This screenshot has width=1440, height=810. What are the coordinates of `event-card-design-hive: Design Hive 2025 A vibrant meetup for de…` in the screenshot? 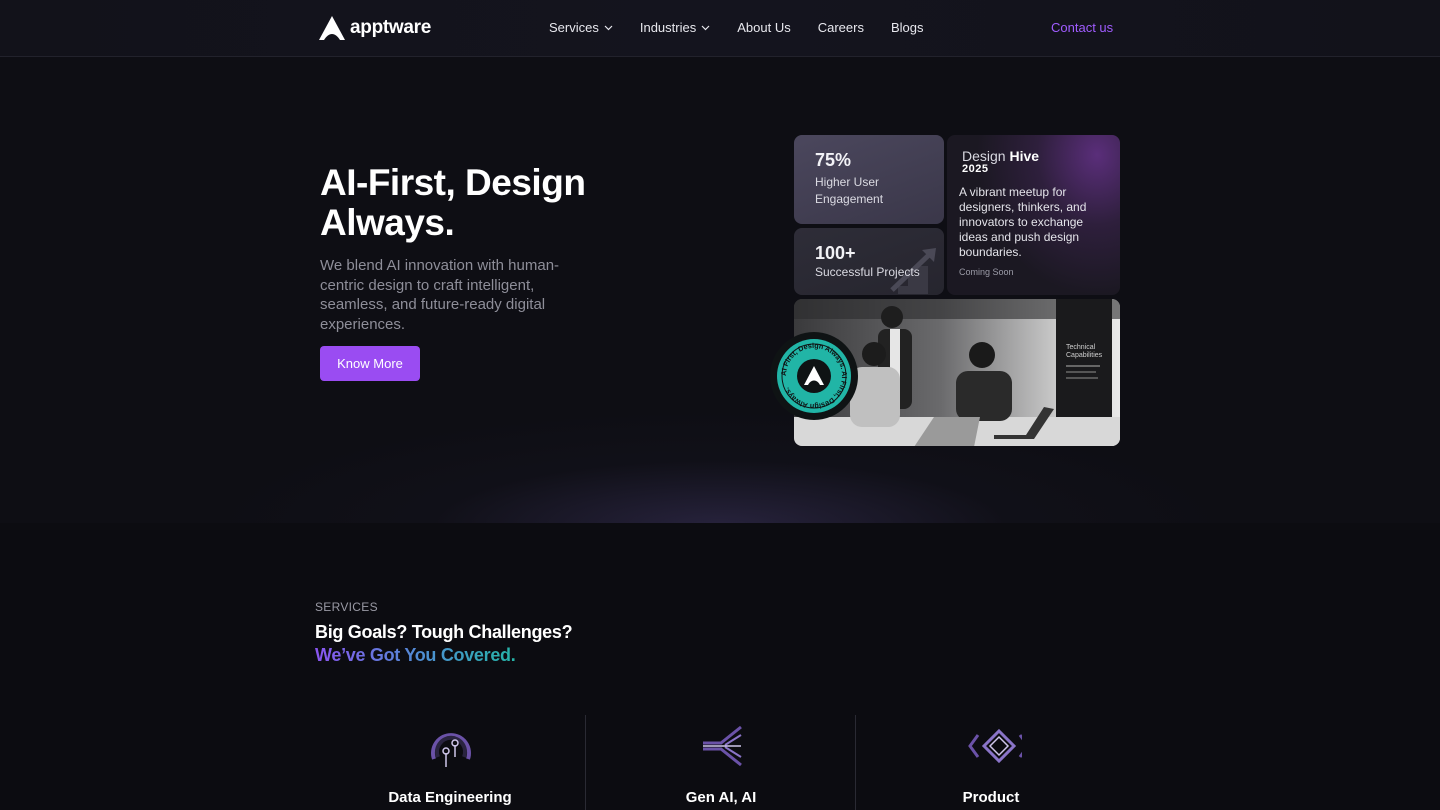 It's located at (1033, 215).